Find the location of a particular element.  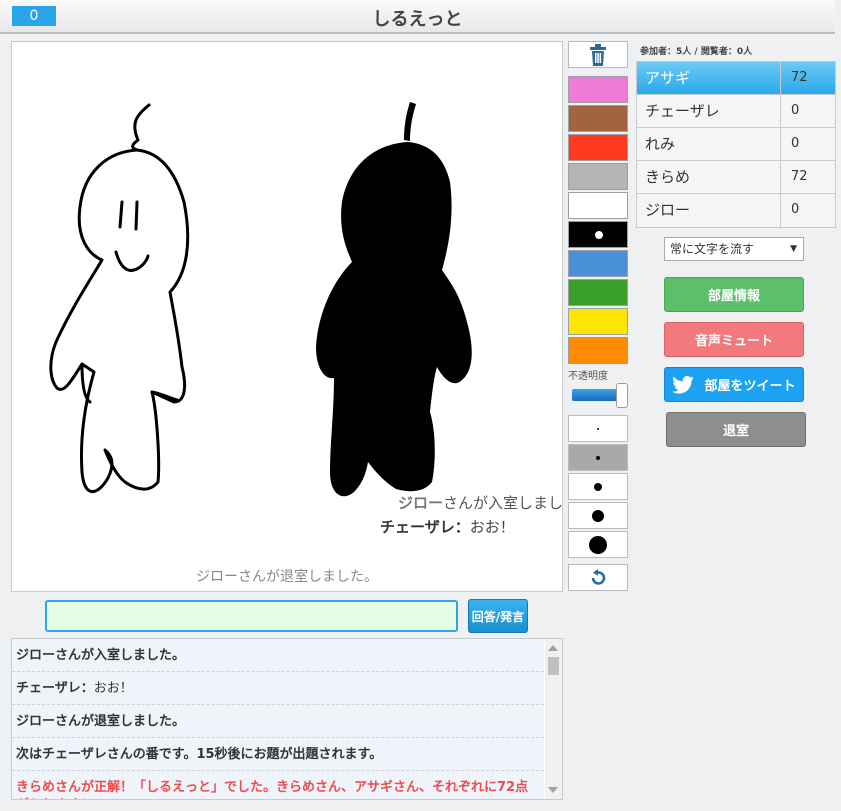

twitter-bird-icon is located at coordinates (683, 384).